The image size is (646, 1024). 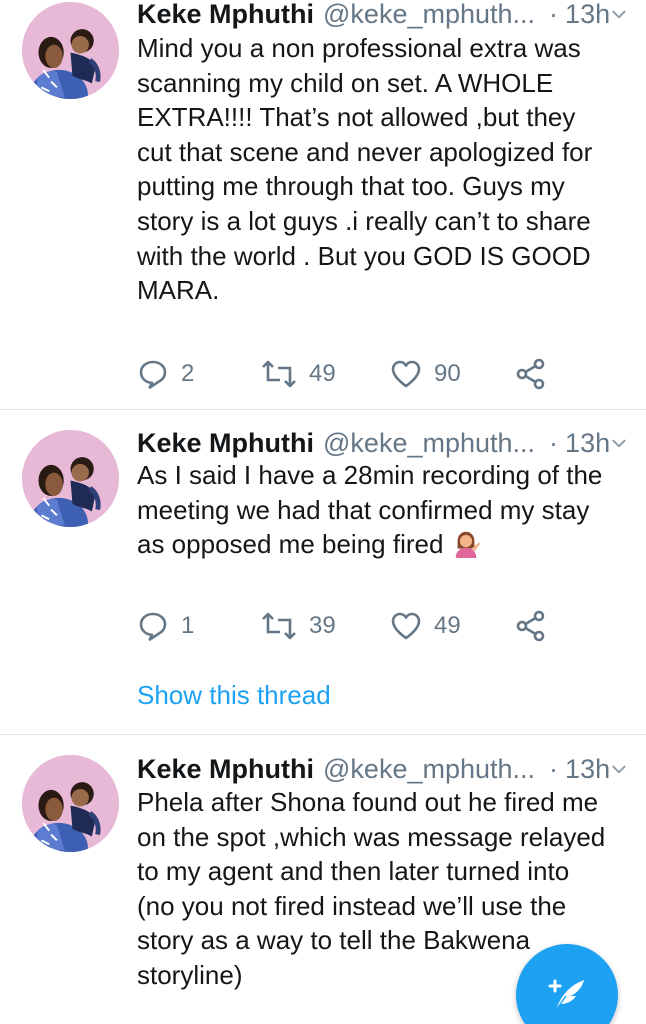 I want to click on reply-button: 2, so click(x=165, y=374).